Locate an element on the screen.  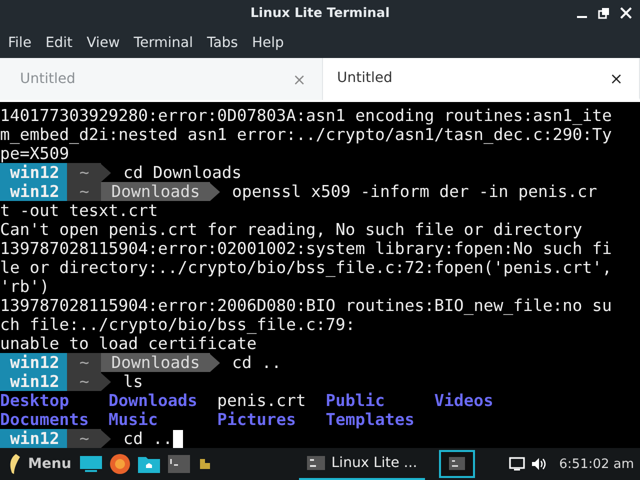
menu-button: Menu is located at coordinates (50, 464).